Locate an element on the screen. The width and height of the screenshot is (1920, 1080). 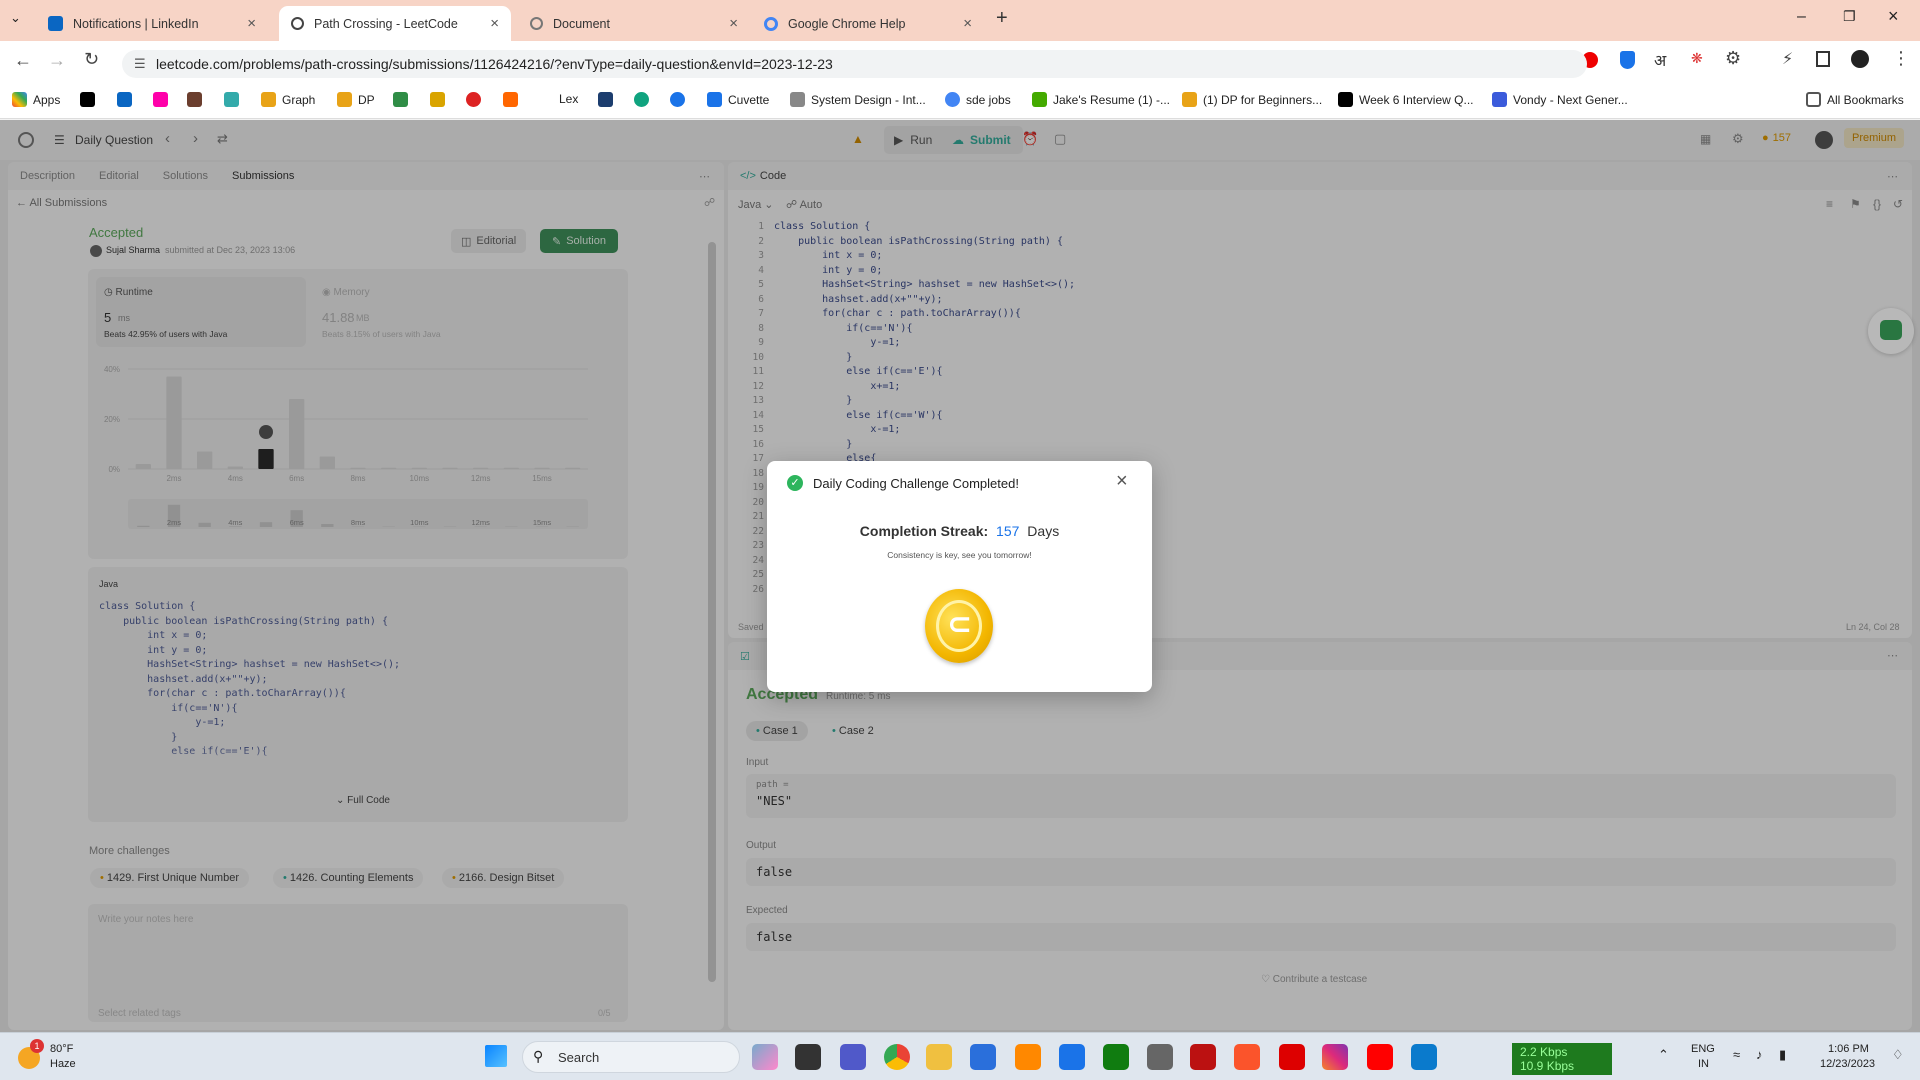
bookmark-cuvette: Cuvette is located at coordinates (738, 99).